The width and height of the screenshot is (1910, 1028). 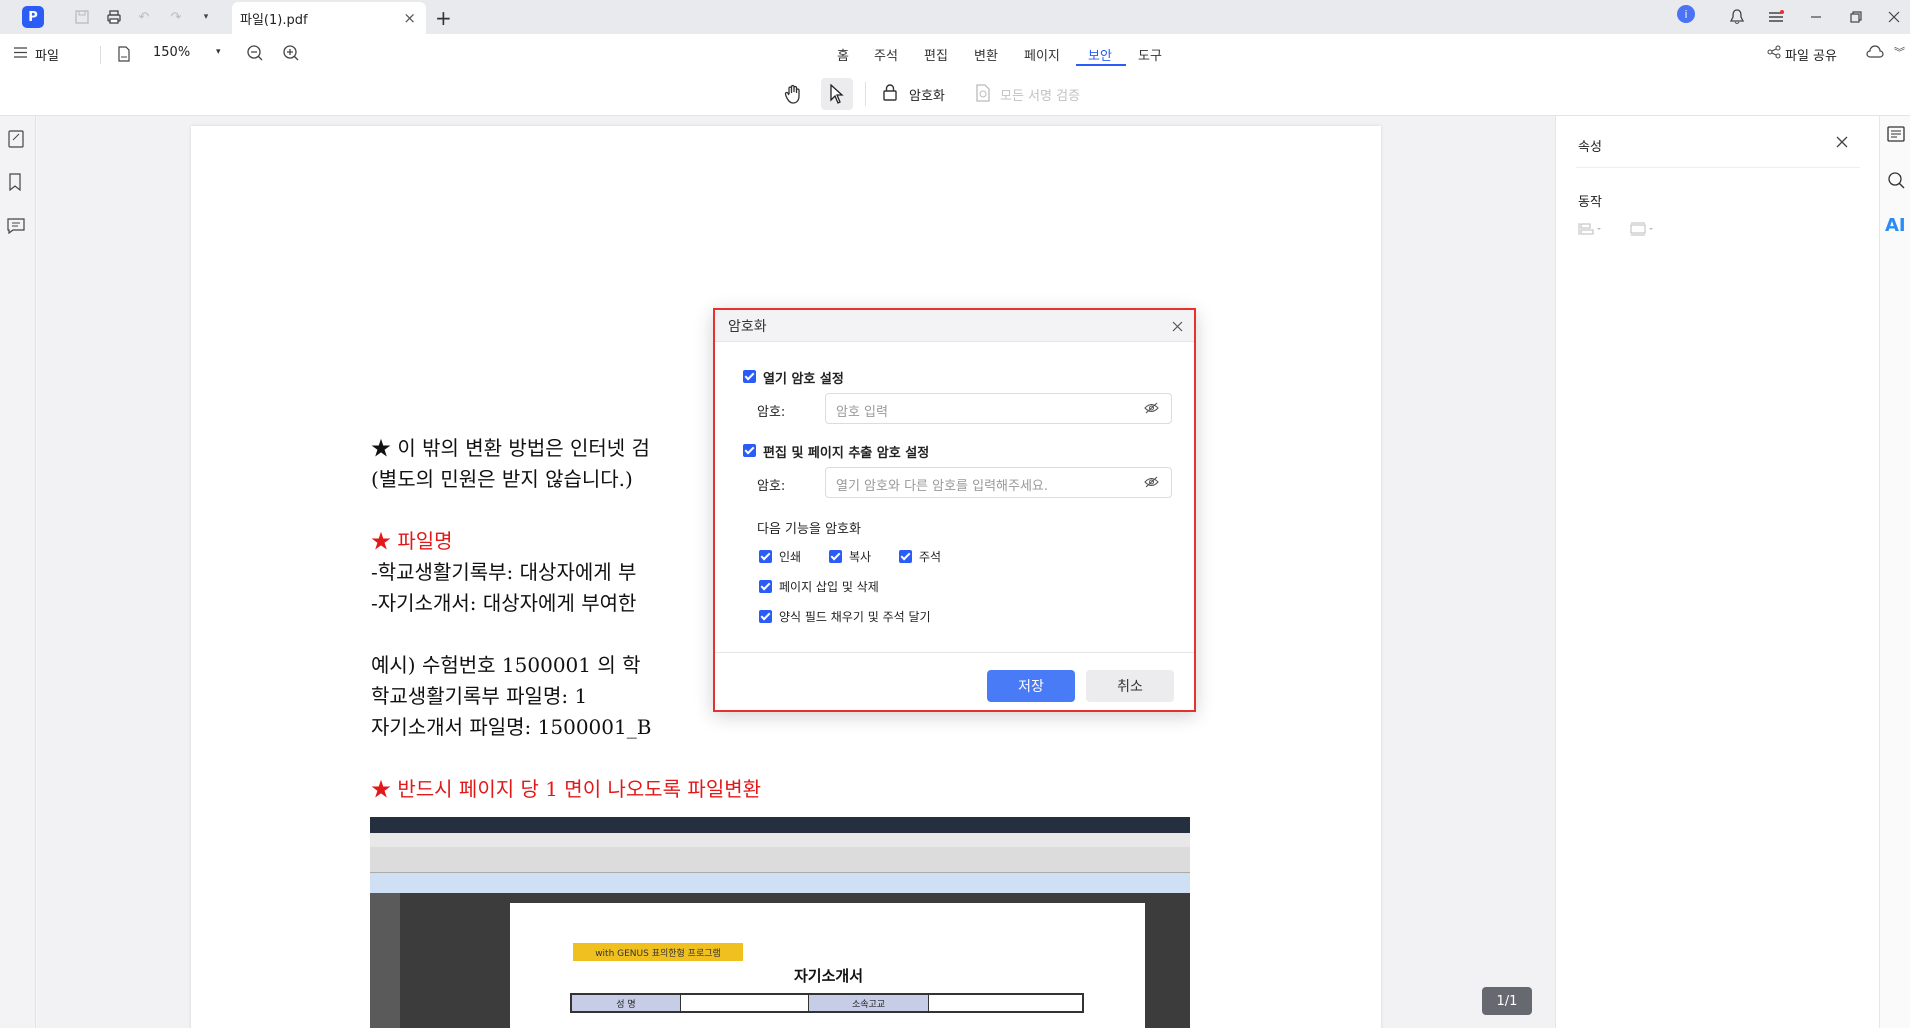 What do you see at coordinates (16, 139) in the screenshot?
I see `thumbnail-icon` at bounding box center [16, 139].